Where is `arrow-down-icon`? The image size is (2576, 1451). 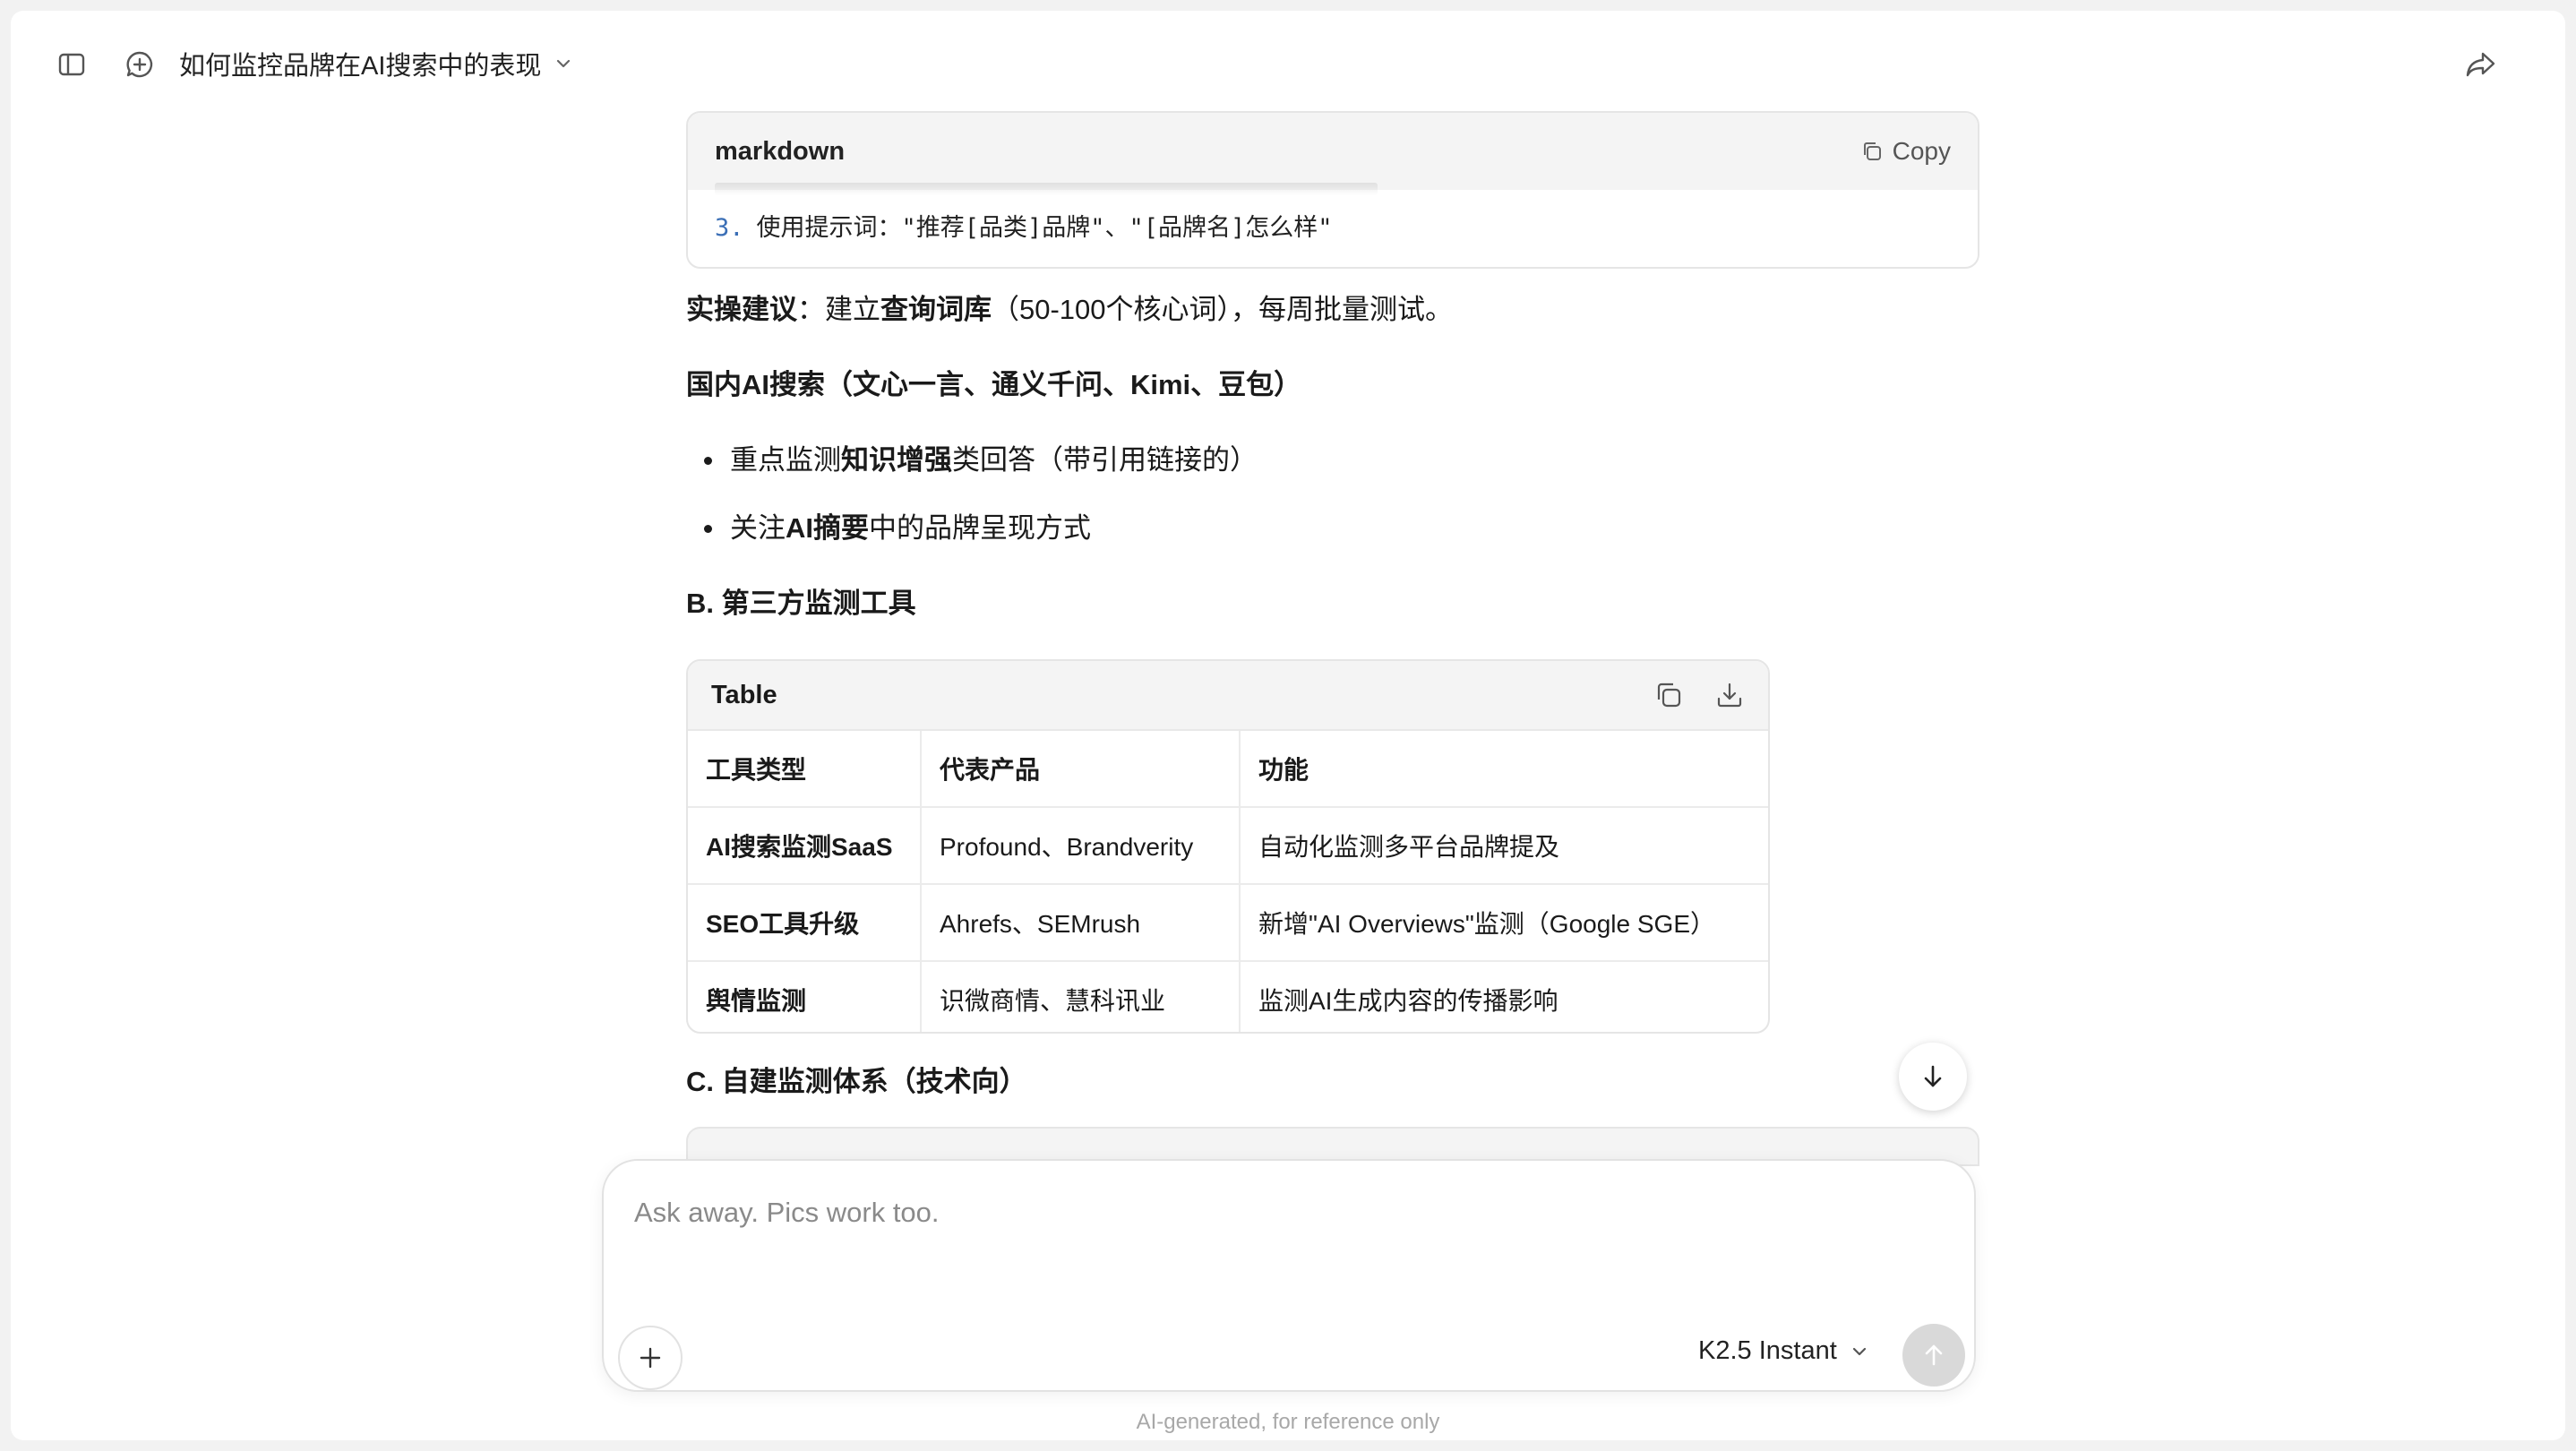 arrow-down-icon is located at coordinates (1933, 1076).